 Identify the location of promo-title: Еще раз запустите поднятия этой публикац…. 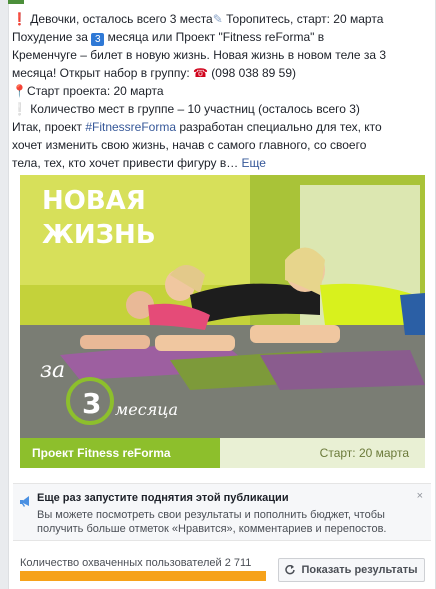
(163, 498).